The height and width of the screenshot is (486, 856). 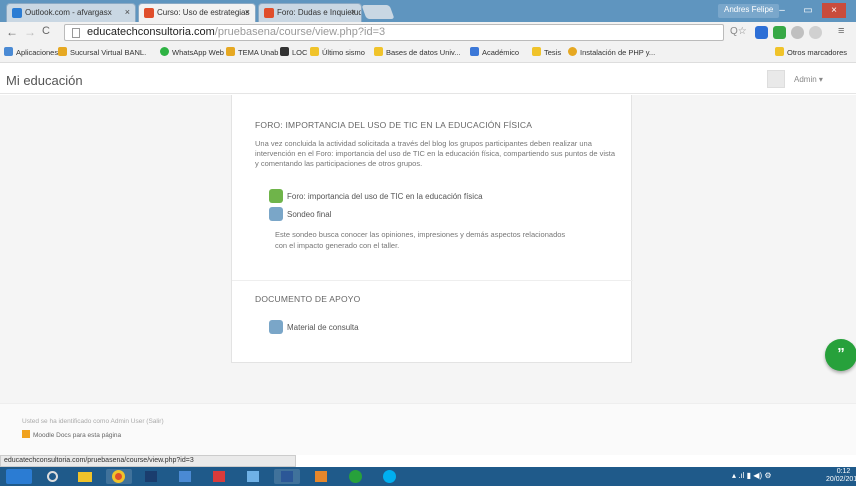 I want to click on search-zoom-icon: Q☆, so click(x=738, y=32).